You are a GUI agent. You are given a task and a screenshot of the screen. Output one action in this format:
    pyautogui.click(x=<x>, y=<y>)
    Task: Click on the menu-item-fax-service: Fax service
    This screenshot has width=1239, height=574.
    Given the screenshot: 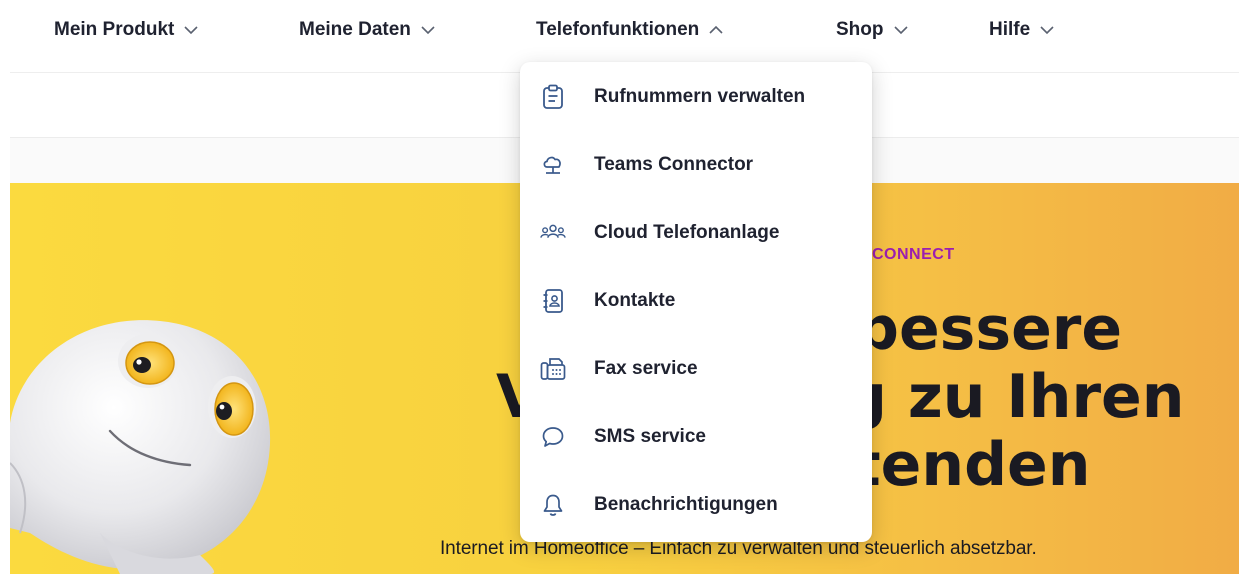 What is the action you would take?
    pyautogui.click(x=696, y=369)
    